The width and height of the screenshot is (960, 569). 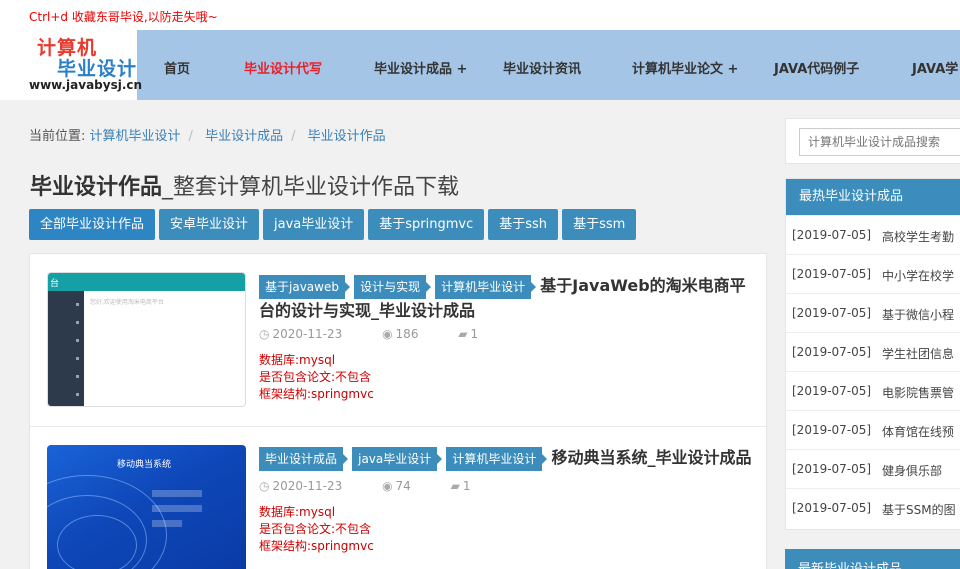 What do you see at coordinates (146, 507) in the screenshot?
I see `article-thumbnail: 移动典当系统` at bounding box center [146, 507].